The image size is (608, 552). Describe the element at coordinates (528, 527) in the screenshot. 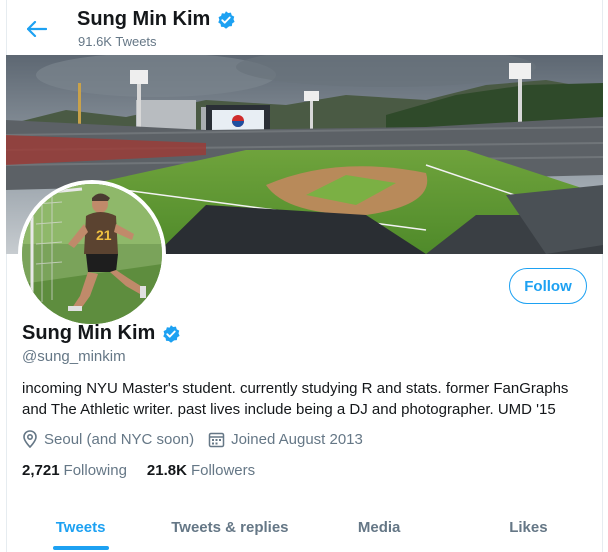

I see `tab-likes: Likes` at that location.